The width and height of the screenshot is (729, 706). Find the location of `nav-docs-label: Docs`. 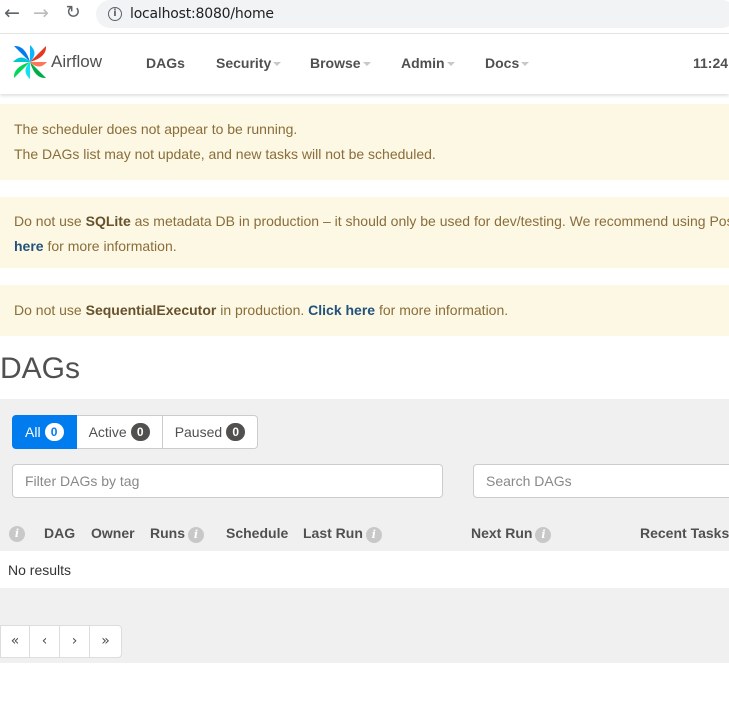

nav-docs-label: Docs is located at coordinates (502, 63).